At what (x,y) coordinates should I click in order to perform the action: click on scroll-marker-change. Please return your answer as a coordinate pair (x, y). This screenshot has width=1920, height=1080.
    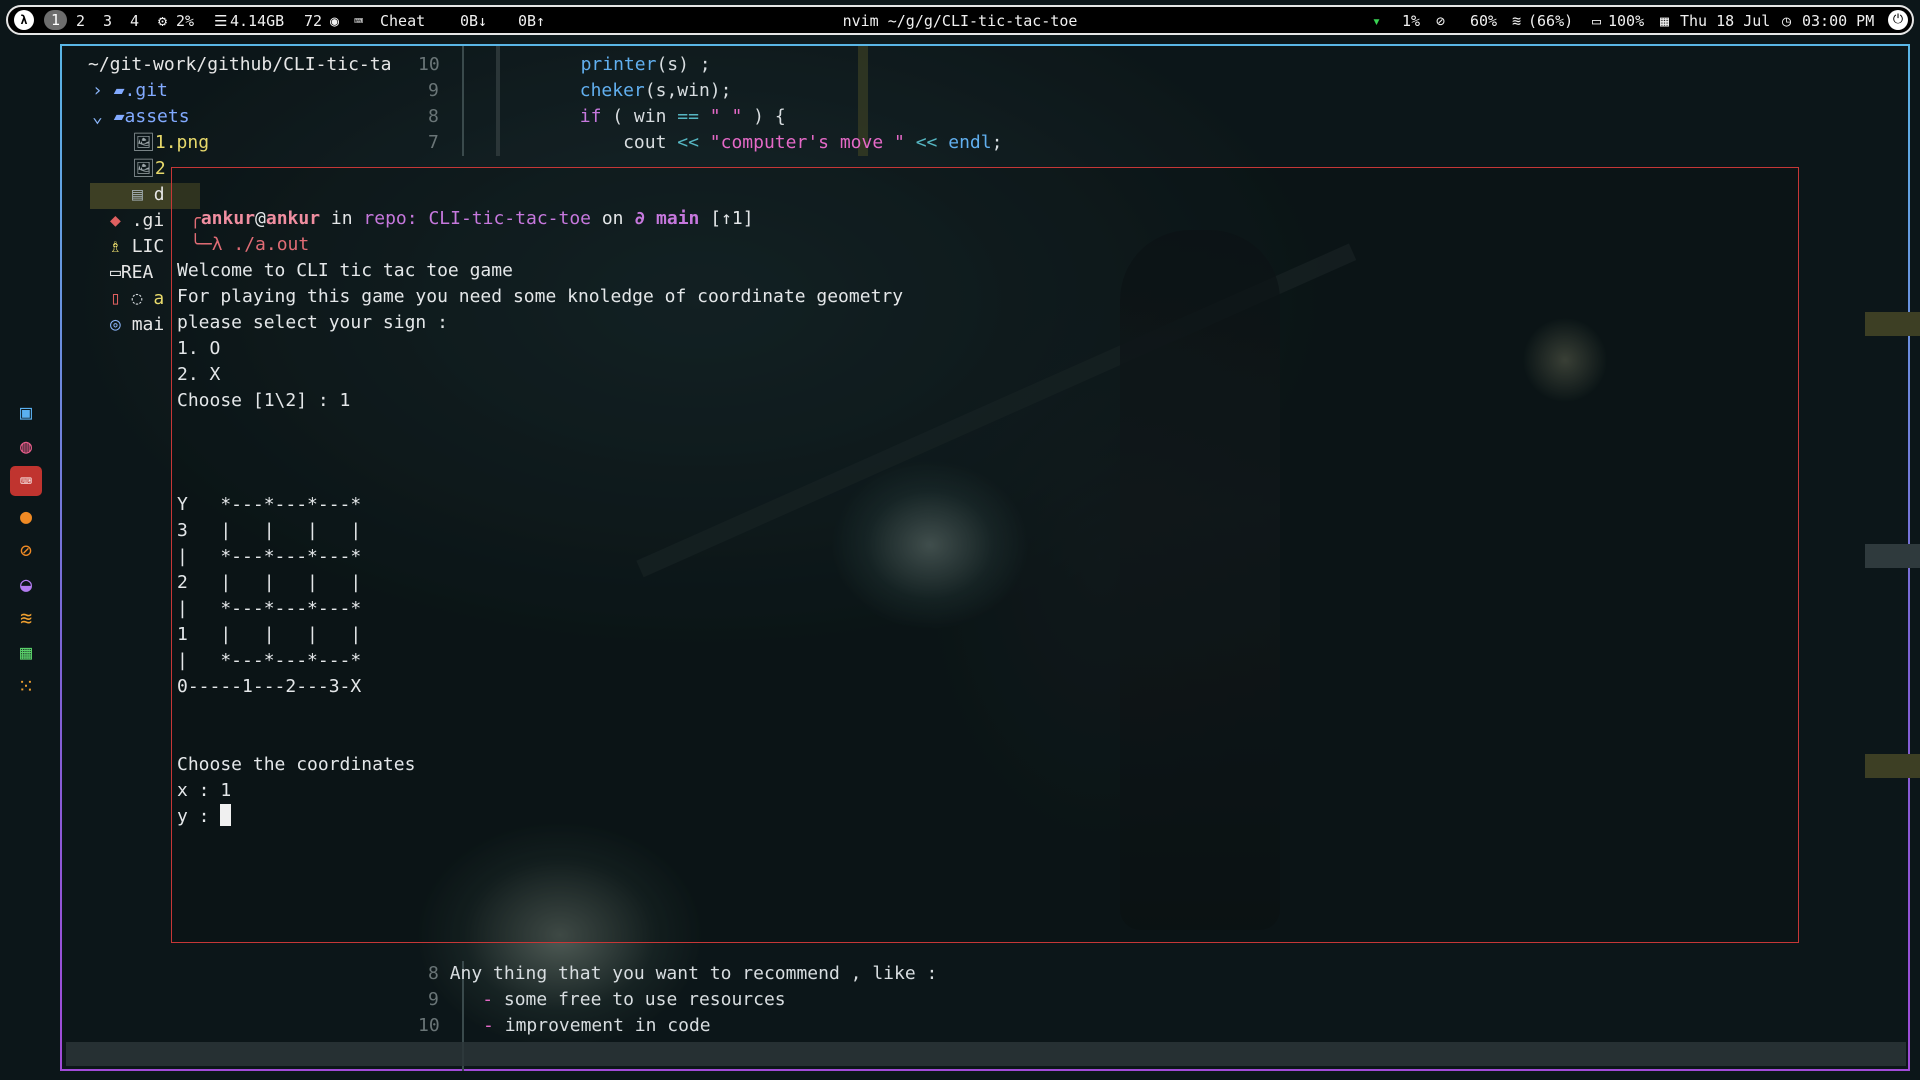
    Looking at the image, I should click on (1892, 324).